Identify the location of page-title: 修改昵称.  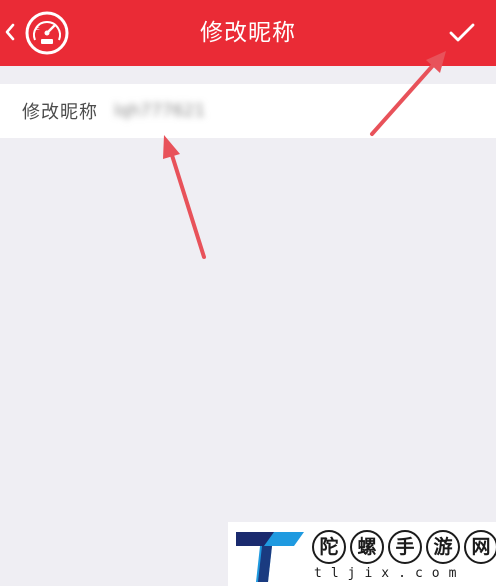
(248, 33).